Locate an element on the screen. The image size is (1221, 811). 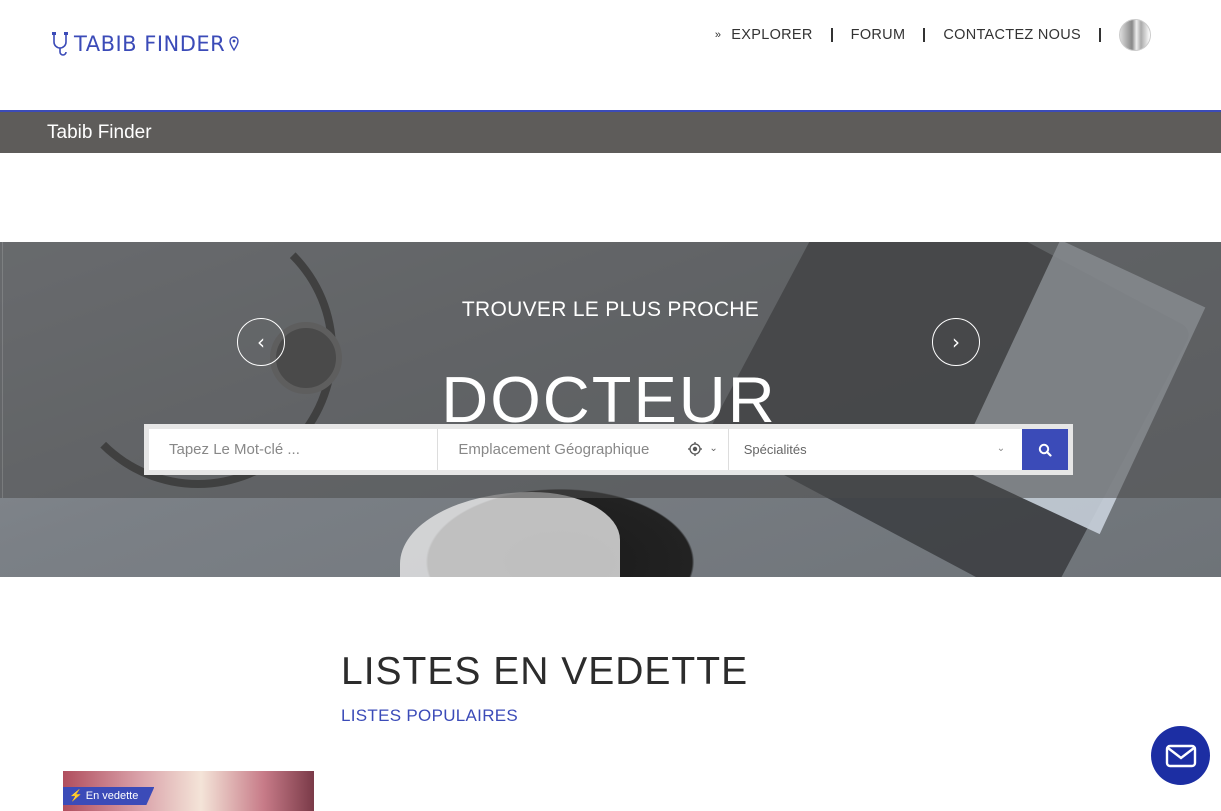
carousel-prev-button: ‹ is located at coordinates (261, 342).